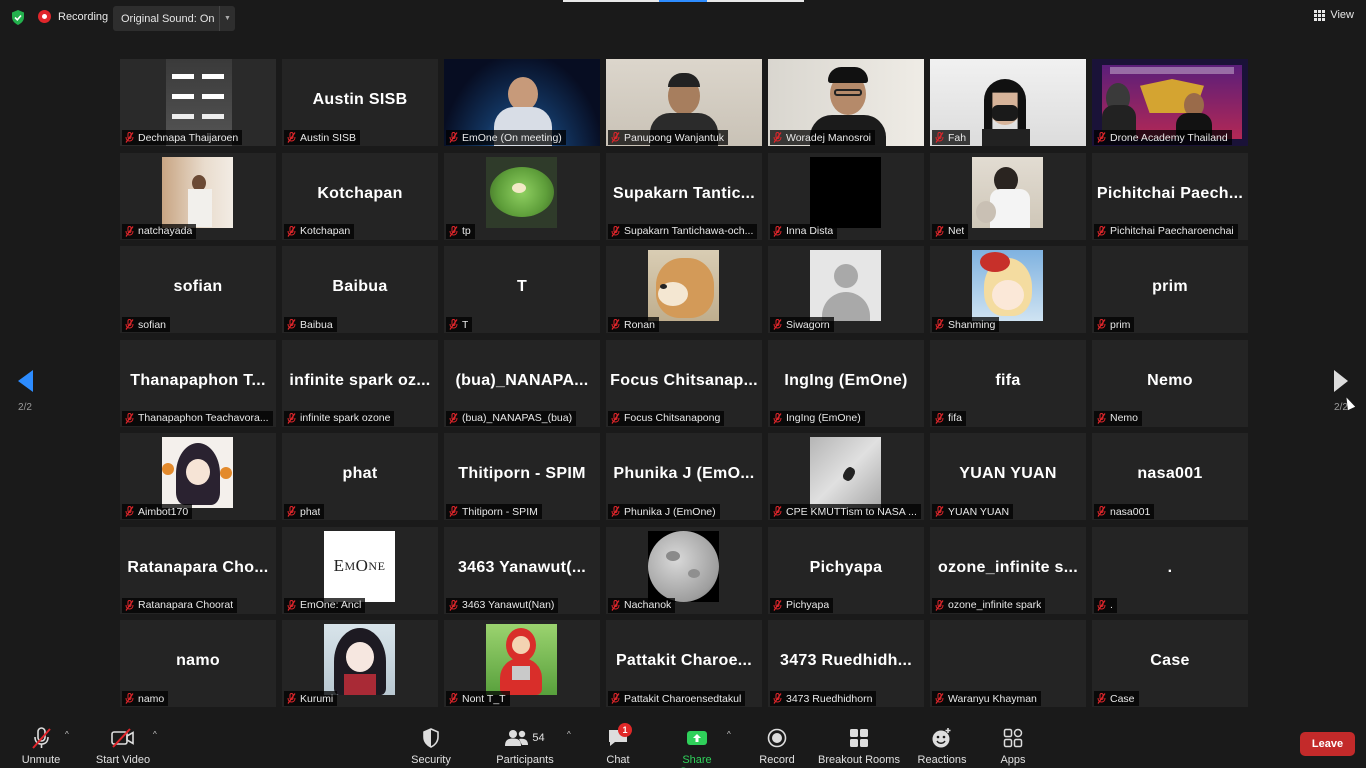 The height and width of the screenshot is (768, 1366). I want to click on participant-display-name: phat, so click(360, 473).